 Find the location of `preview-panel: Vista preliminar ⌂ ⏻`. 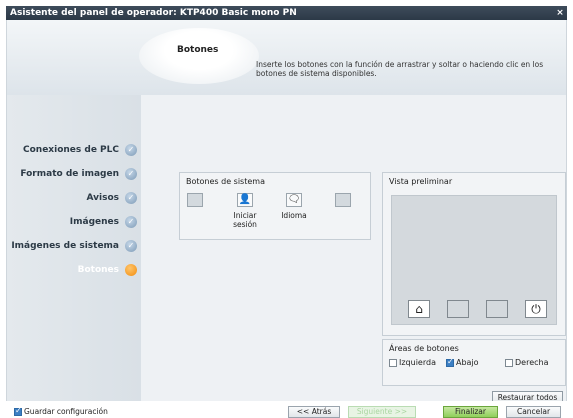

preview-panel: Vista preliminar ⌂ ⏻ is located at coordinates (474, 254).